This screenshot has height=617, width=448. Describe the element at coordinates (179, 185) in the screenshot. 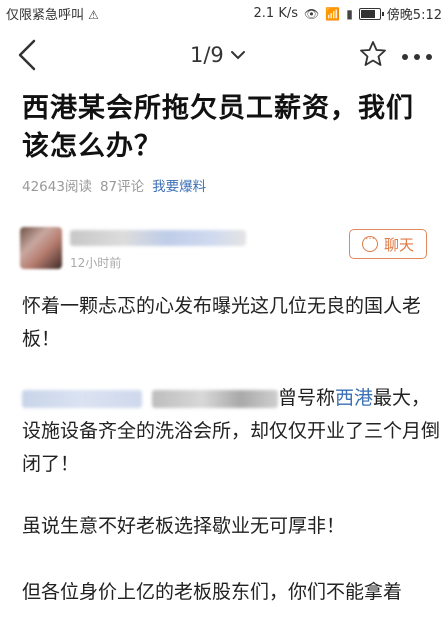

I see `report-tip-link: 我要爆料` at that location.